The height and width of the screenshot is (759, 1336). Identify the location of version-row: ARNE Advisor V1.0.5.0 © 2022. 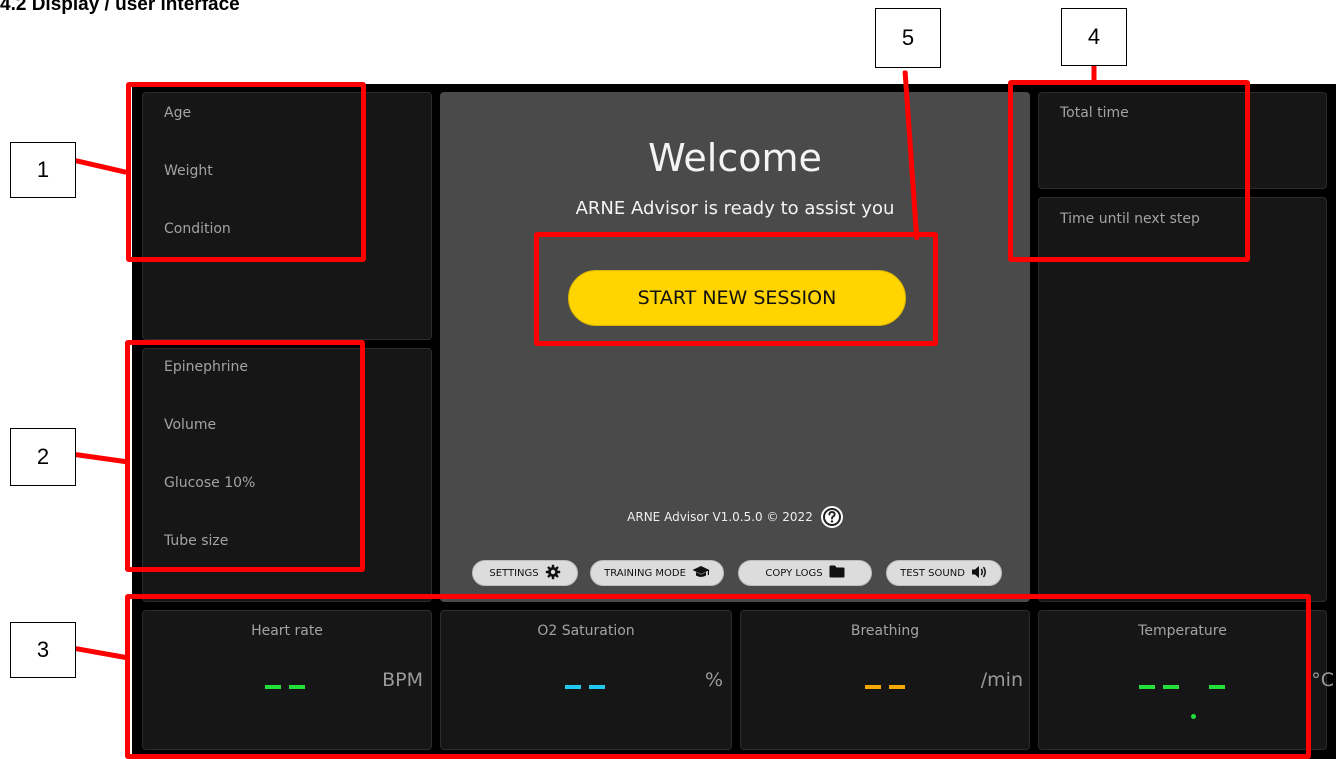
(735, 517).